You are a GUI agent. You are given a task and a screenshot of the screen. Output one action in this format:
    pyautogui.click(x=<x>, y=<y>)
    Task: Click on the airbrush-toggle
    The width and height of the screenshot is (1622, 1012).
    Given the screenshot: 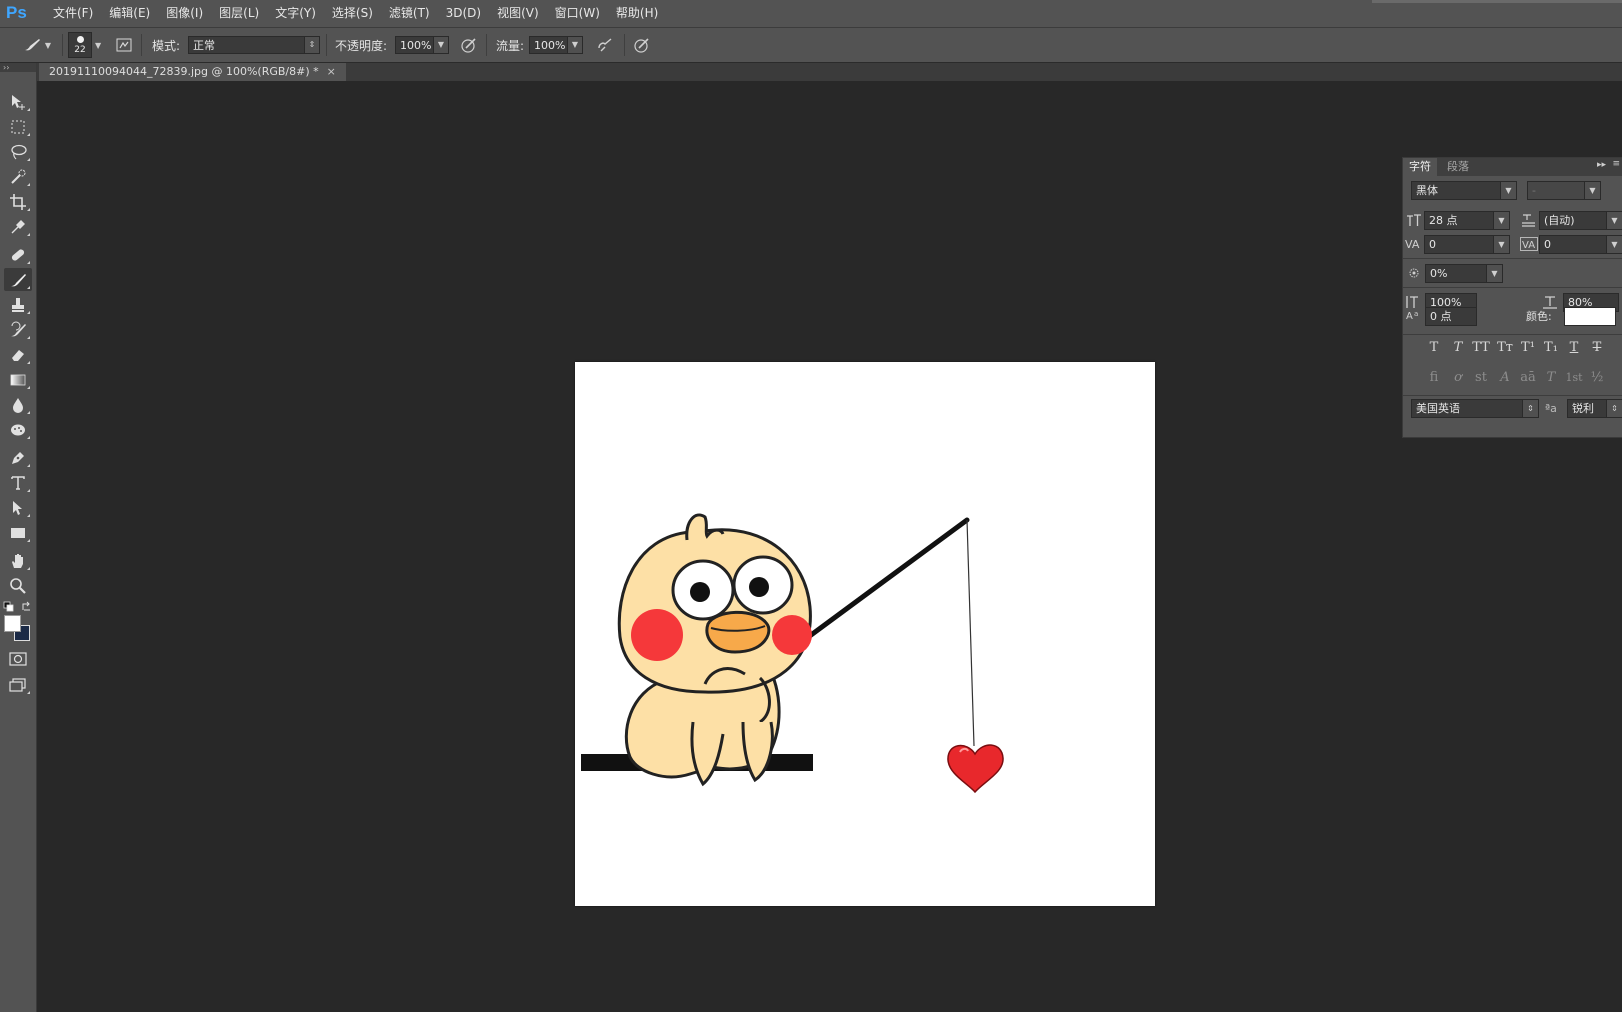 What is the action you would take?
    pyautogui.click(x=605, y=45)
    